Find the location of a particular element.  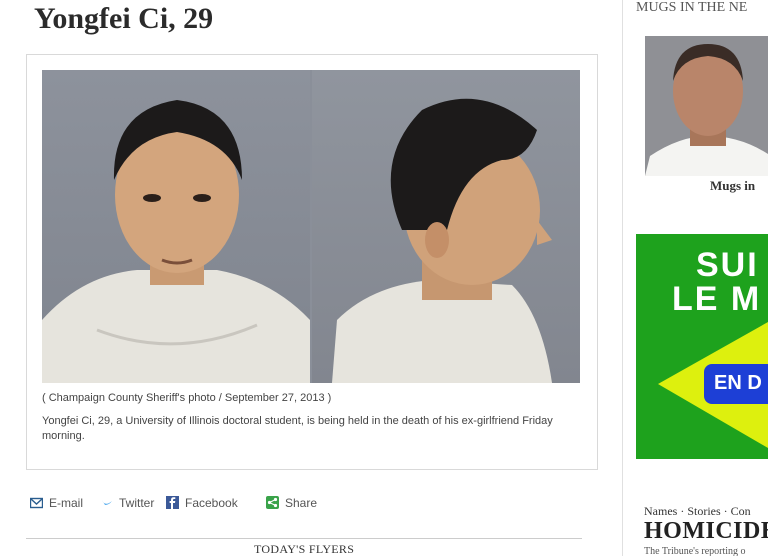

homicides-nav: Names · Stories · Con is located at coordinates (697, 511).